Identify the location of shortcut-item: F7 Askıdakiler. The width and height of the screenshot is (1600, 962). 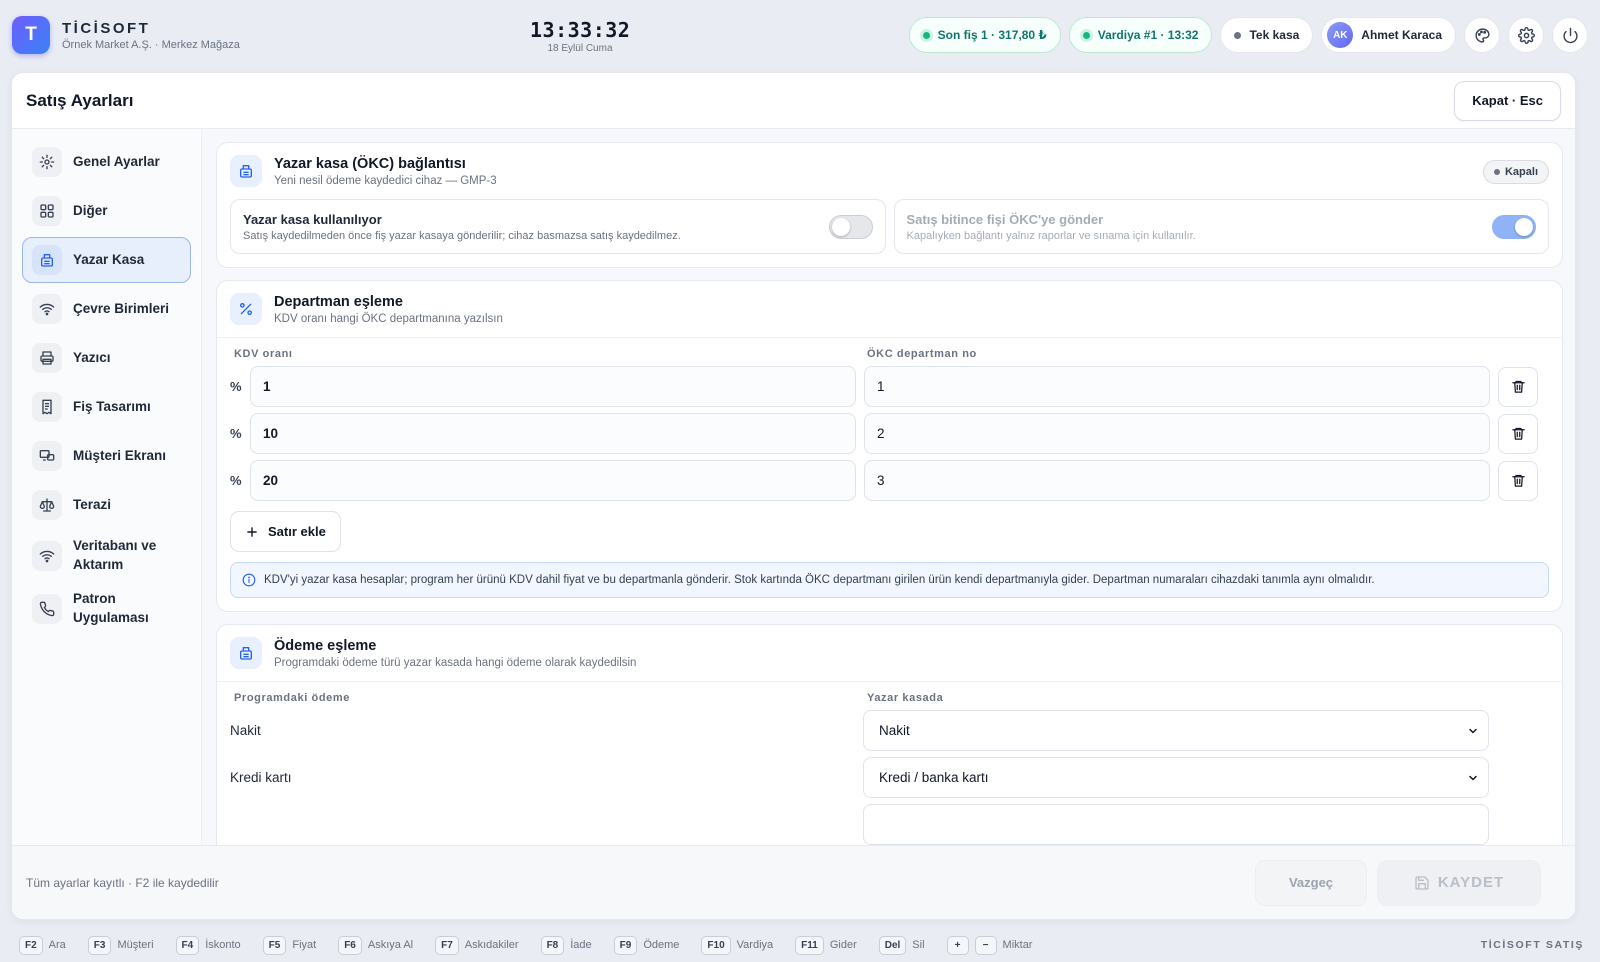
(477, 945).